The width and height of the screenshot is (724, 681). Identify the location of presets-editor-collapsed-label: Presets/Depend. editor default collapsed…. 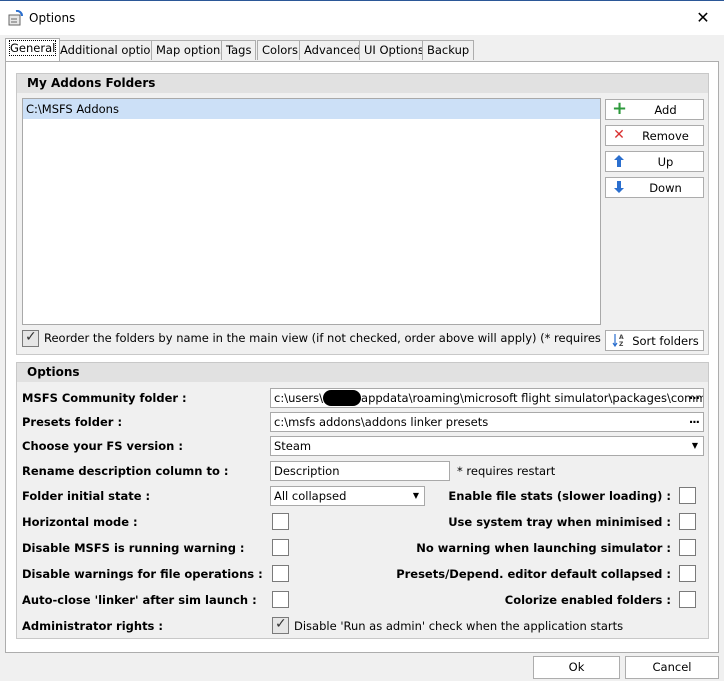
(533, 574).